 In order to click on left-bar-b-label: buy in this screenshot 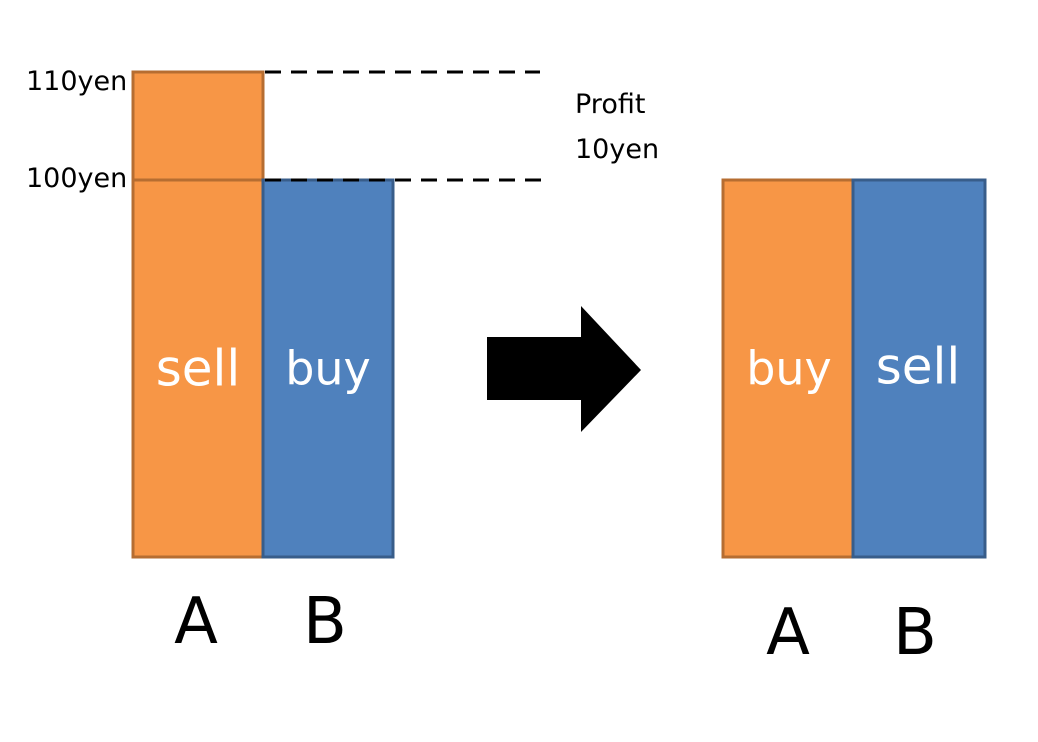, I will do `click(328, 369)`.